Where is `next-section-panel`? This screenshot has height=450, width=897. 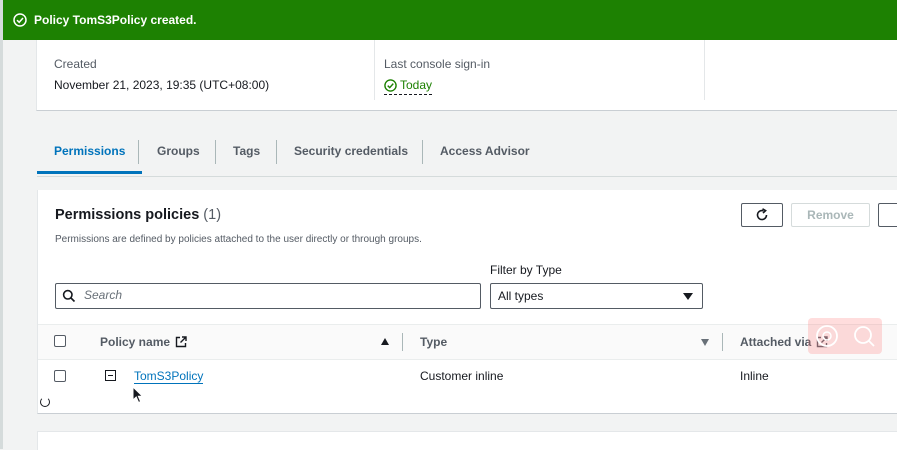
next-section-panel is located at coordinates (467, 440).